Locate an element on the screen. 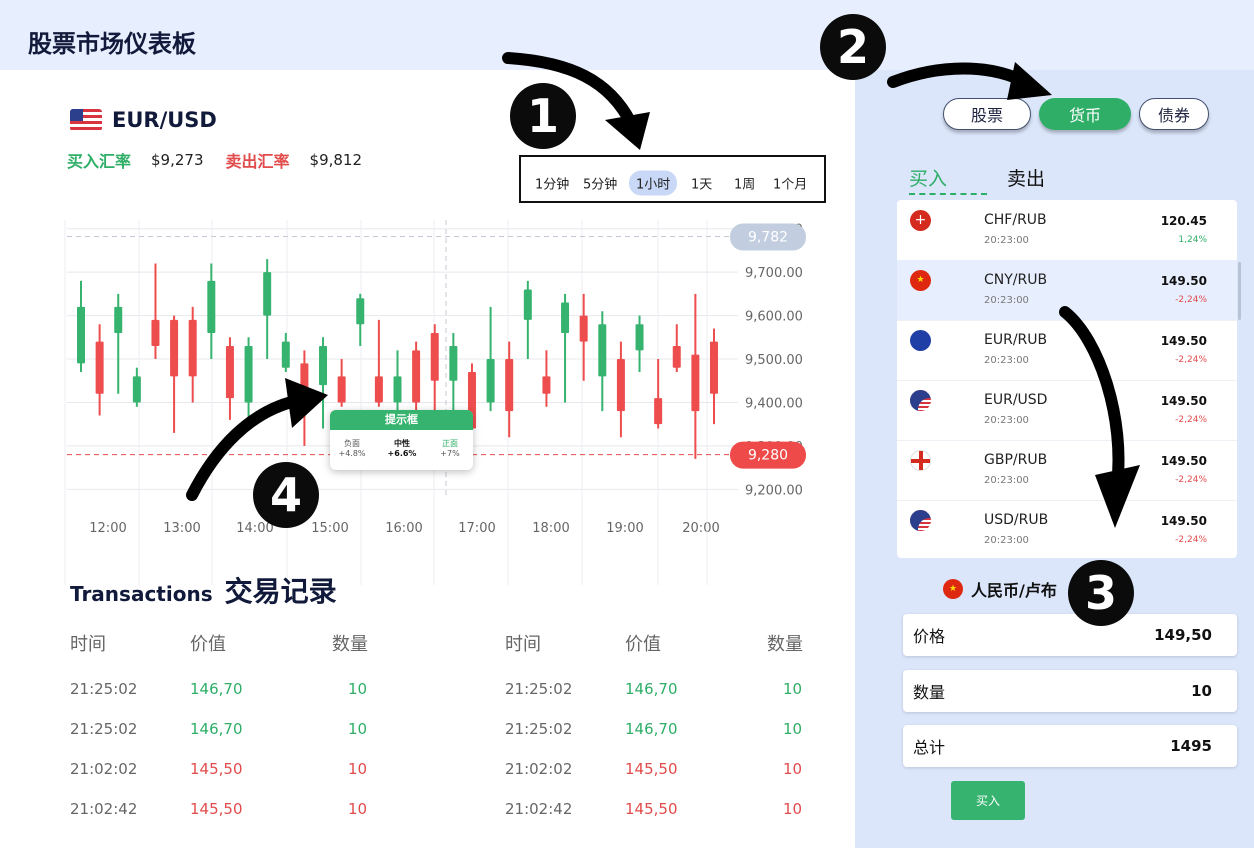 The image size is (1254, 848). tab-sell: 卖出 is located at coordinates (1026, 177).